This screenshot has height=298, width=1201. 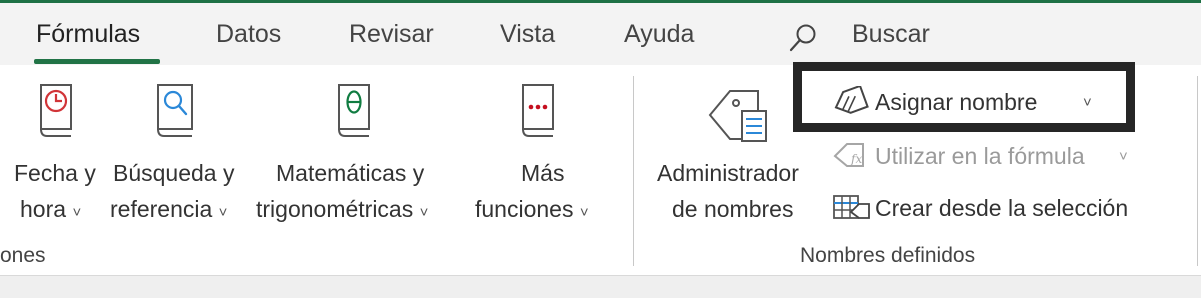 What do you see at coordinates (980, 156) in the screenshot?
I see `use-in-formula-label: Utilizar en la fórmula` at bounding box center [980, 156].